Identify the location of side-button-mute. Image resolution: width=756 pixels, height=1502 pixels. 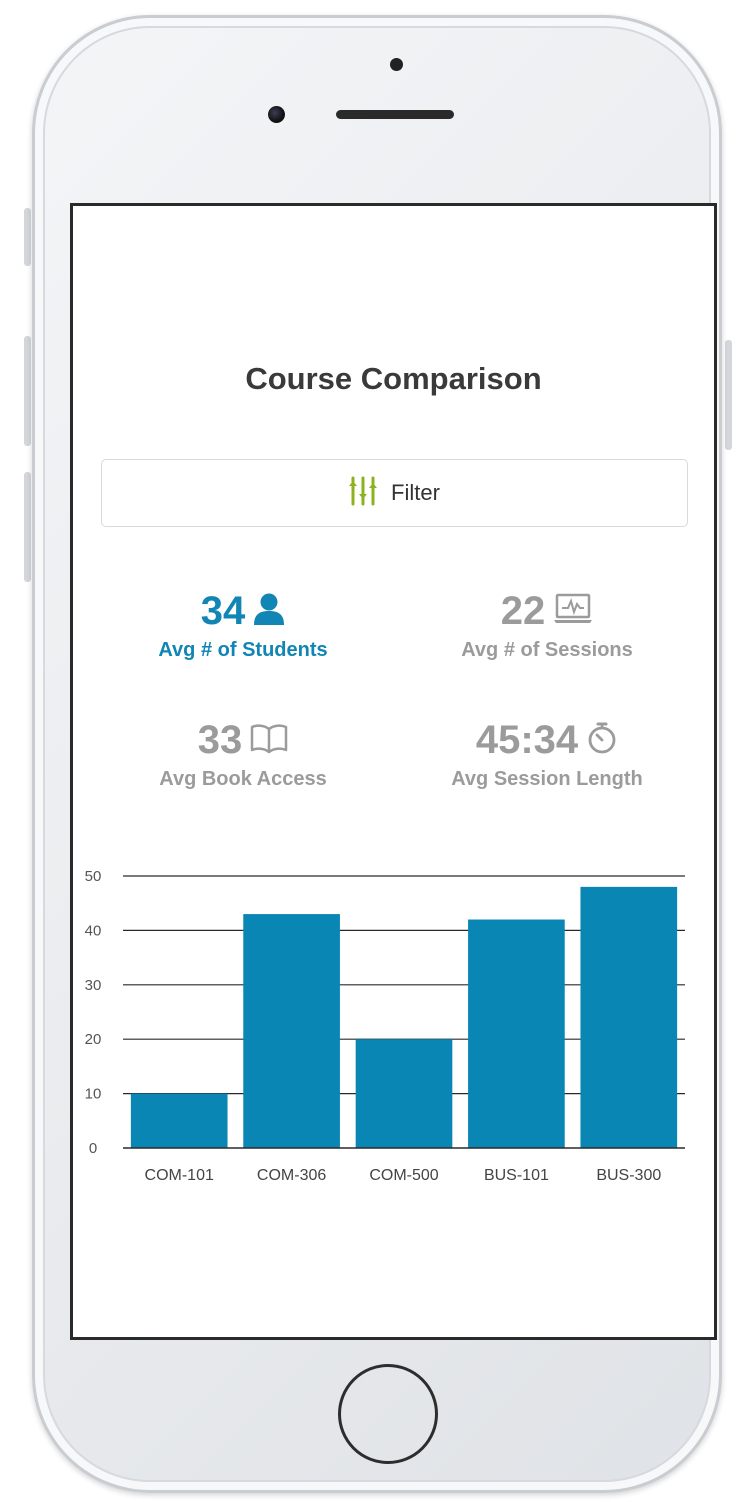
(27, 237).